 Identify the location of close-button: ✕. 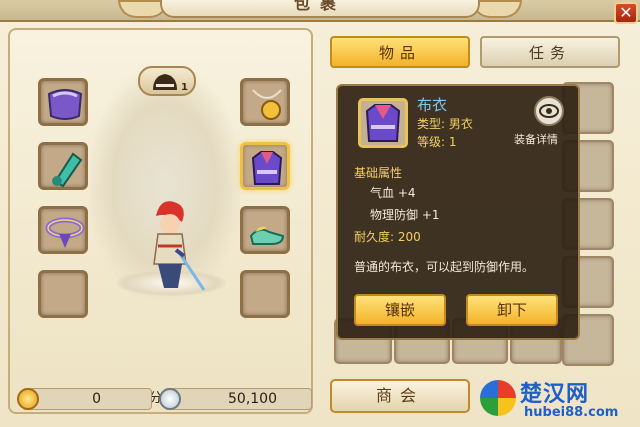
(626, 13).